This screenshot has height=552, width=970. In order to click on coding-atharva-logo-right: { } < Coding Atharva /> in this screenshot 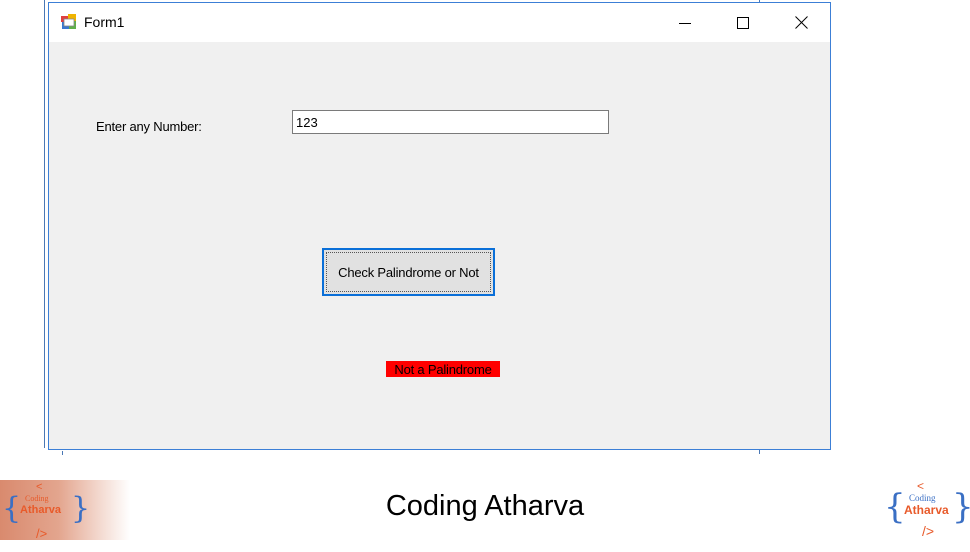, I will do `click(927, 509)`.